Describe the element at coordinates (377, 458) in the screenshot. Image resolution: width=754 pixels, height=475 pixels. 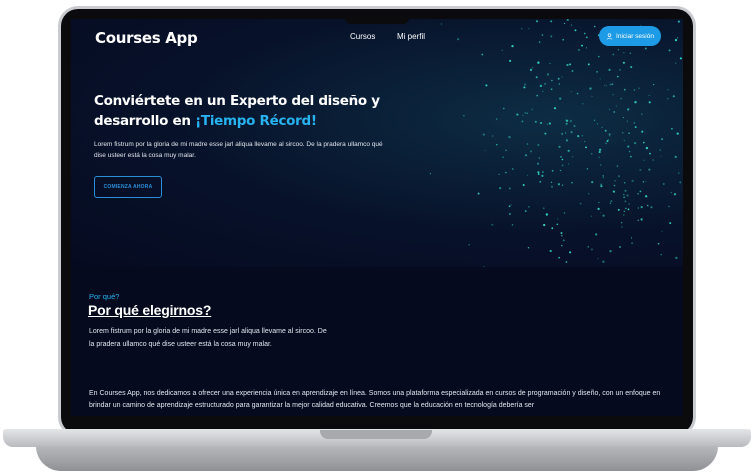
I see `laptop-base-bottom` at that location.